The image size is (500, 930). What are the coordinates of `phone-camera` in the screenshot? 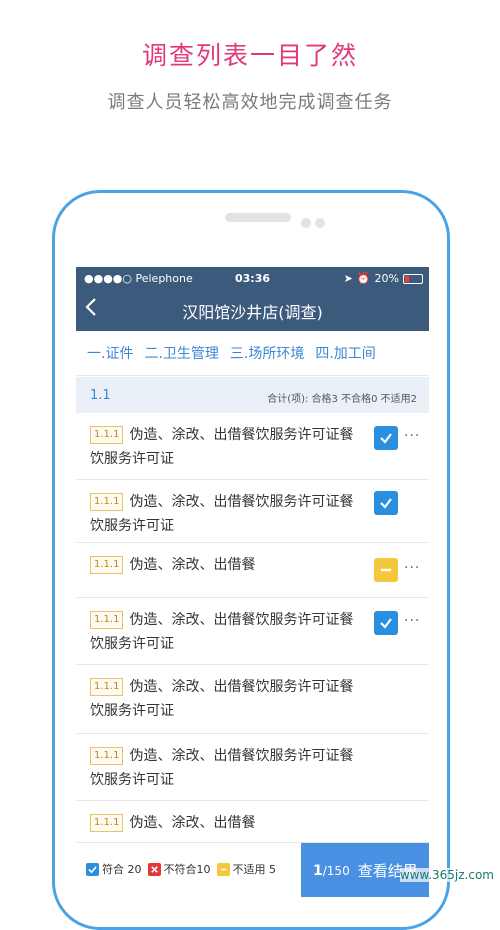 It's located at (320, 223).